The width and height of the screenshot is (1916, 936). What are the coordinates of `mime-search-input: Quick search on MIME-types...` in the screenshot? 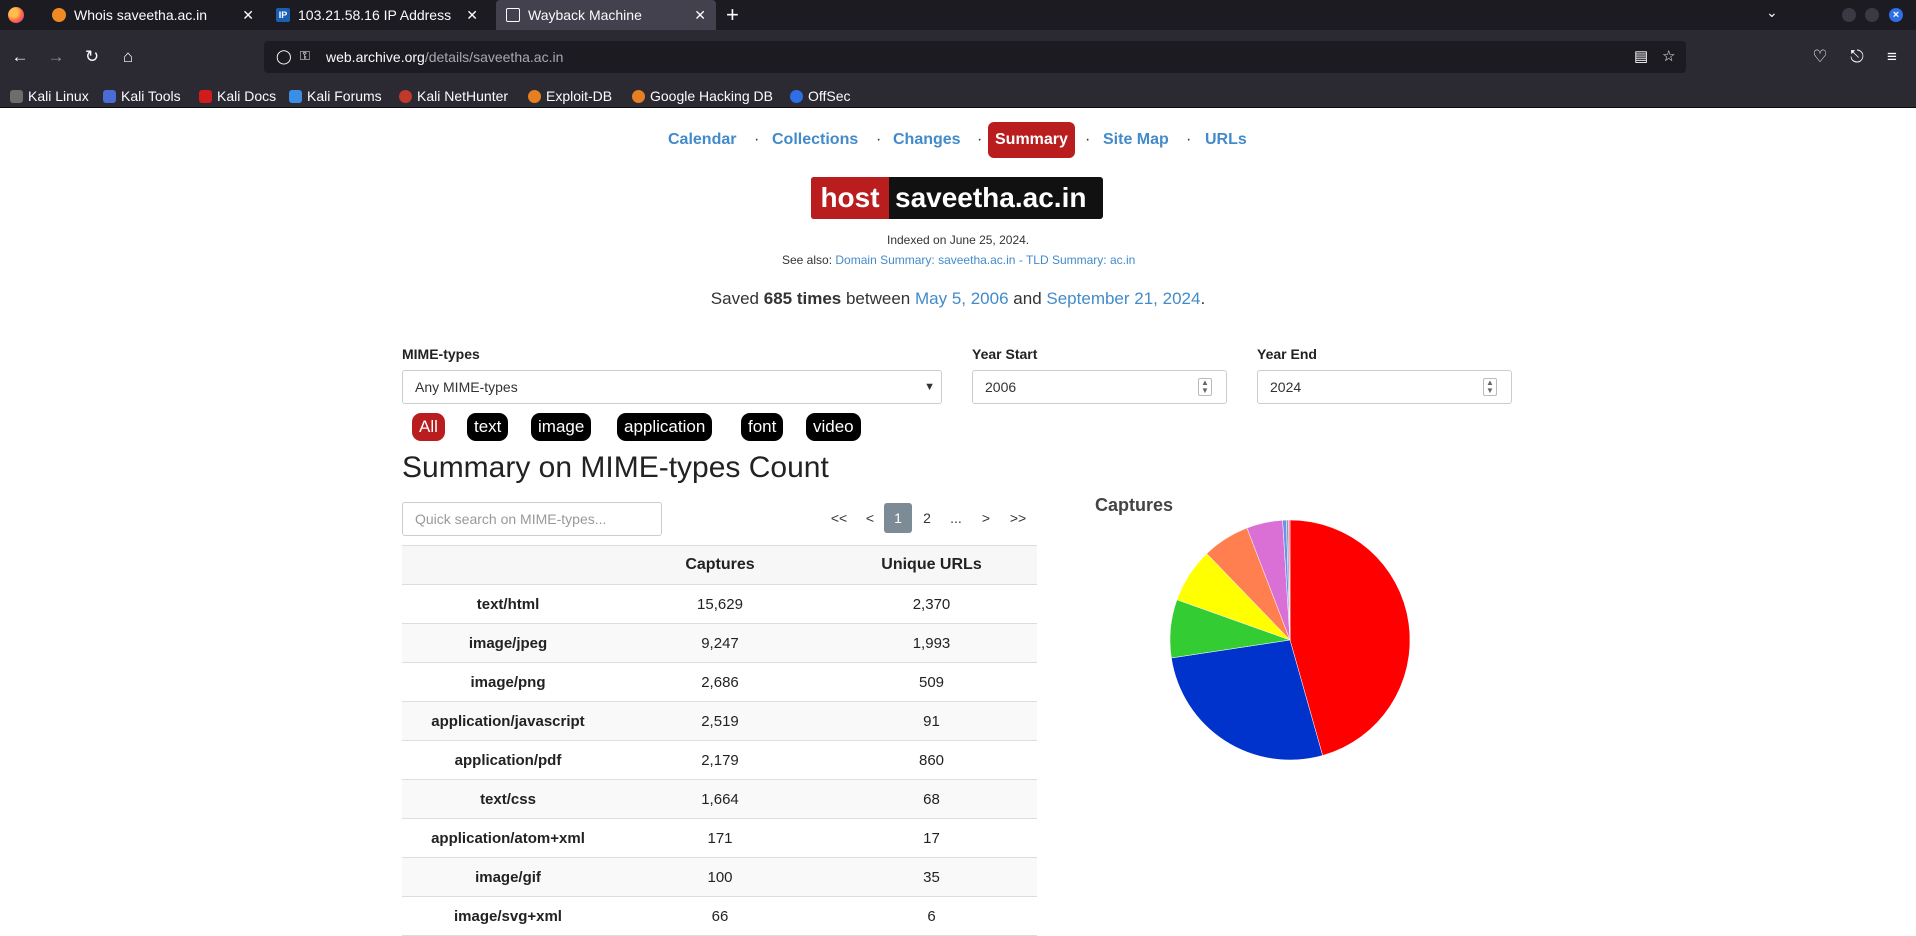 It's located at (532, 519).